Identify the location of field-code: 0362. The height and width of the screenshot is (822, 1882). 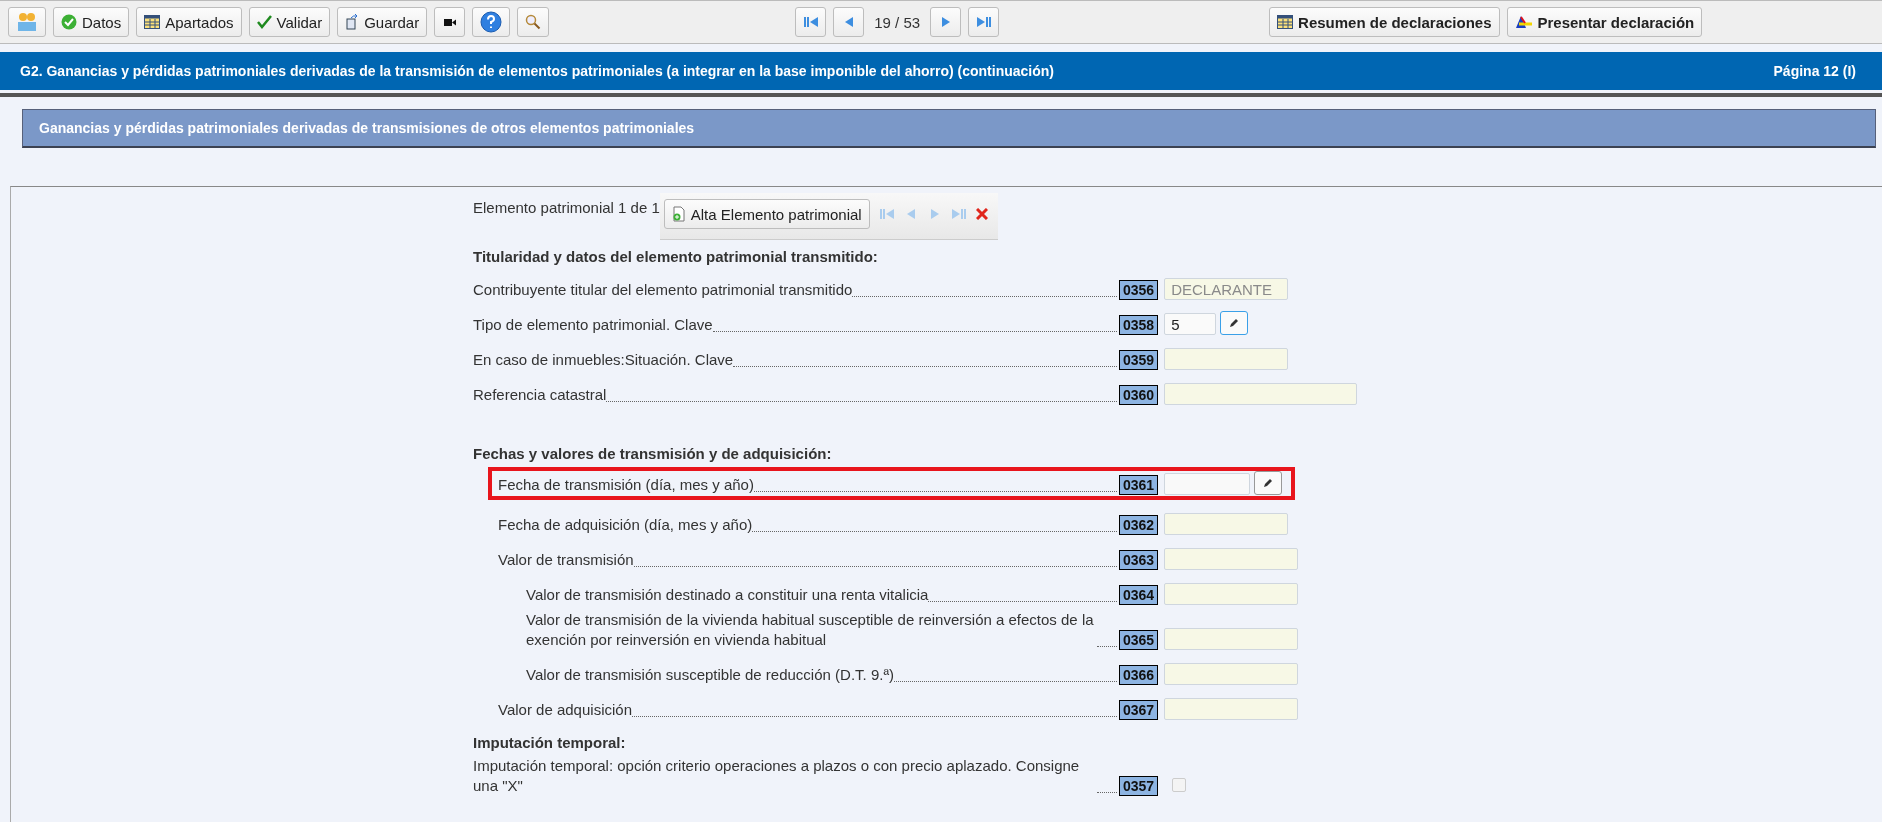
(1139, 525).